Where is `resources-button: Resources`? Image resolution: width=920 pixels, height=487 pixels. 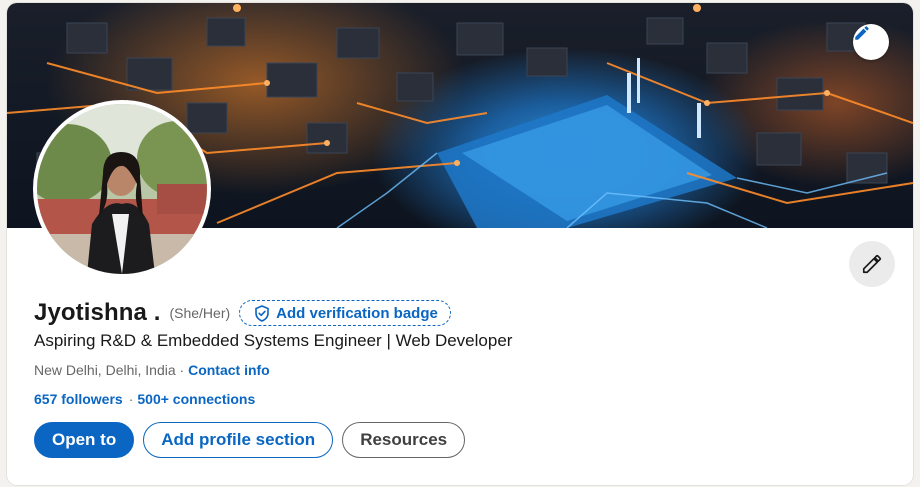
resources-button: Resources is located at coordinates (404, 440).